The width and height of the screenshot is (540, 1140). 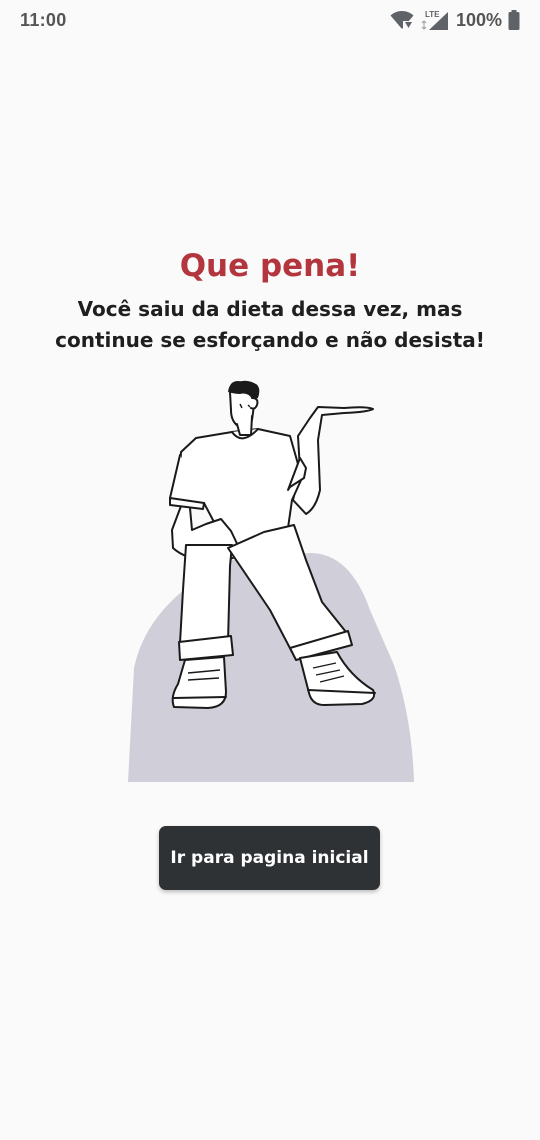 What do you see at coordinates (435, 20) in the screenshot?
I see `cell-signal-icon: LTE` at bounding box center [435, 20].